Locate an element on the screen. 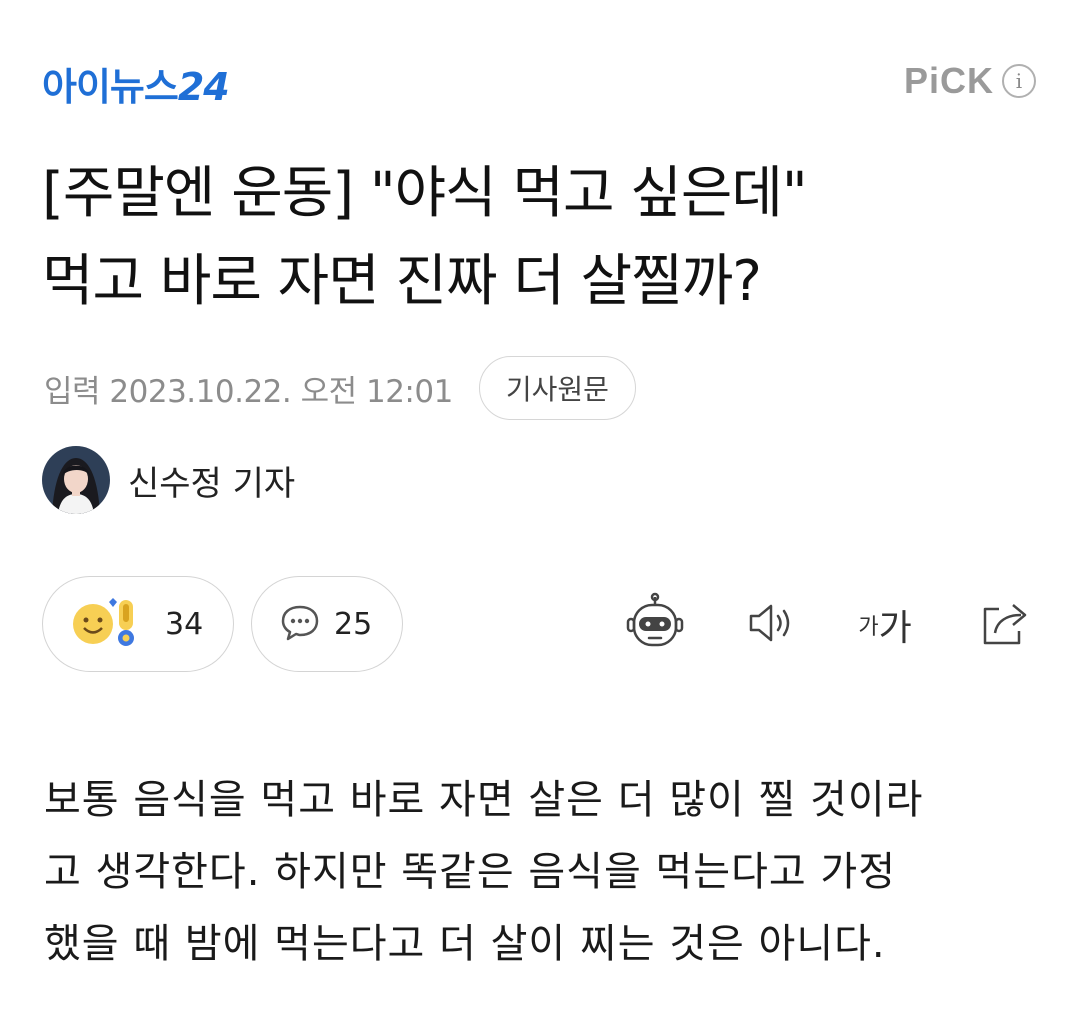 This screenshot has height=1019, width=1080. reaction-button: 34 is located at coordinates (138, 624).